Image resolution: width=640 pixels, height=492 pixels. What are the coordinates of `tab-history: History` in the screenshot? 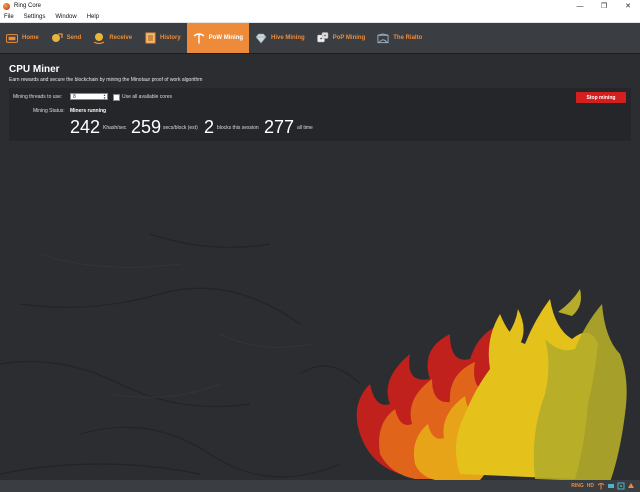 It's located at (162, 38).